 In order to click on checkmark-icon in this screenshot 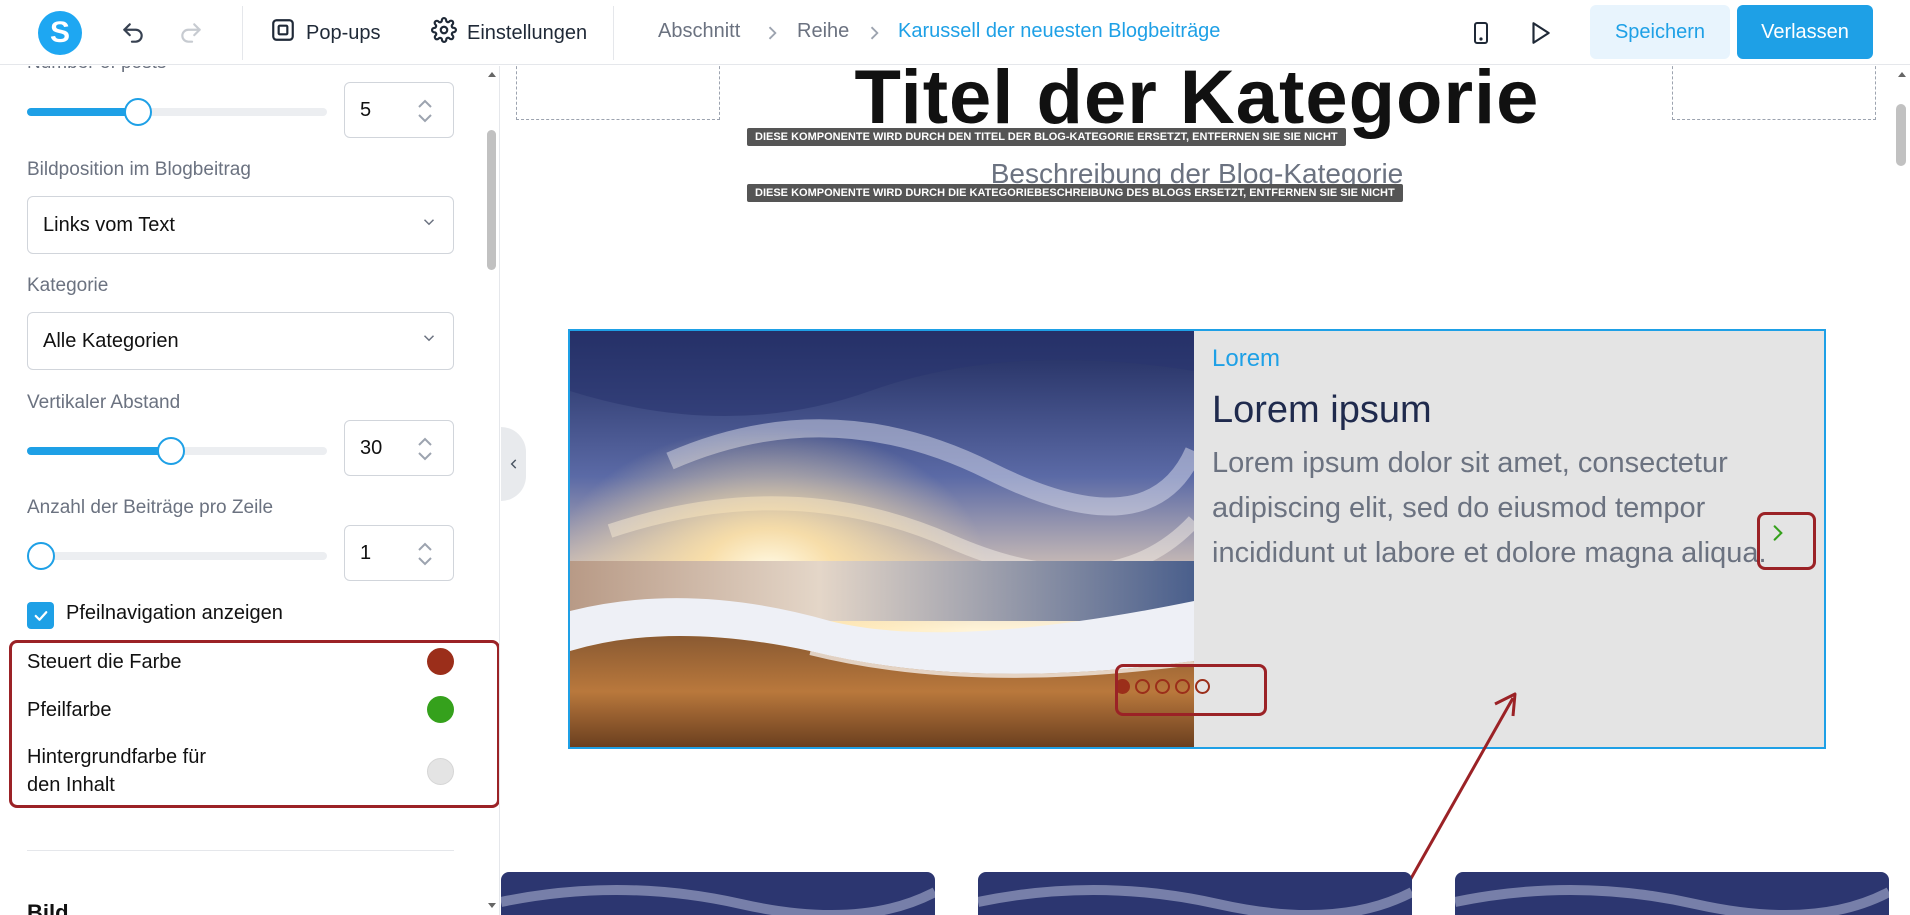, I will do `click(40, 615)`.